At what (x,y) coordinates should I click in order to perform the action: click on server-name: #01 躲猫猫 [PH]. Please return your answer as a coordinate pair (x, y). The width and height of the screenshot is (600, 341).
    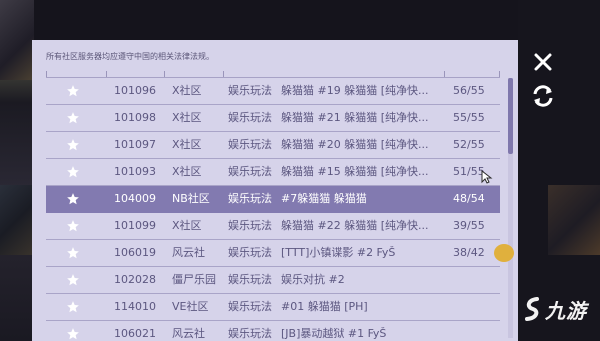
    Looking at the image, I should click on (324, 306).